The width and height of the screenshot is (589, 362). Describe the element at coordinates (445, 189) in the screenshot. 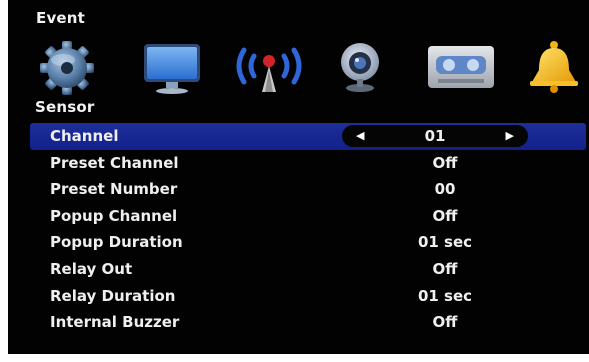

I see `setting-value: 00` at that location.